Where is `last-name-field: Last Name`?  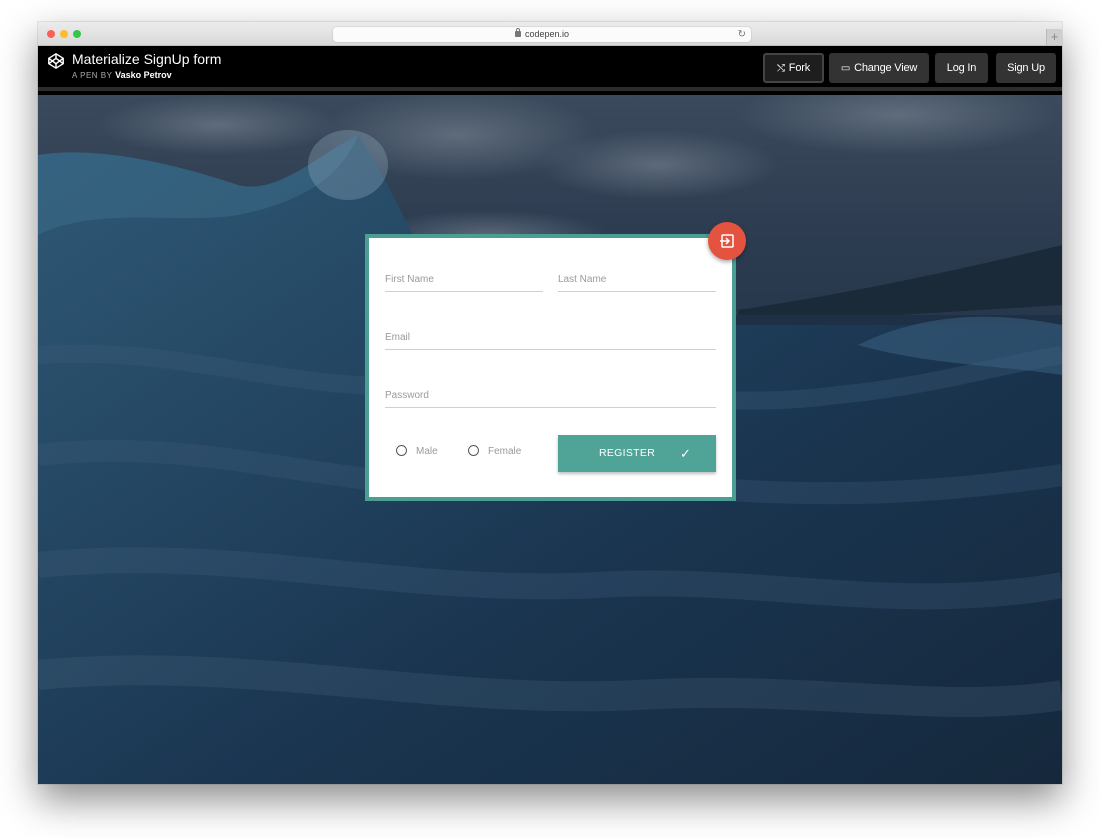
last-name-field: Last Name is located at coordinates (637, 277).